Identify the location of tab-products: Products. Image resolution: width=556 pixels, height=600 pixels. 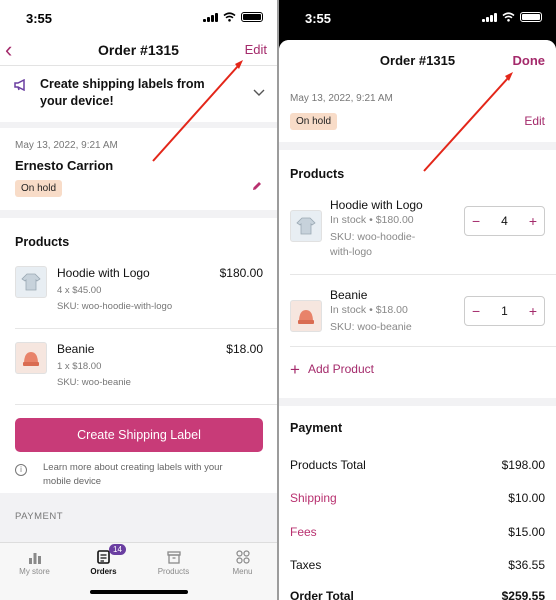
(173, 563).